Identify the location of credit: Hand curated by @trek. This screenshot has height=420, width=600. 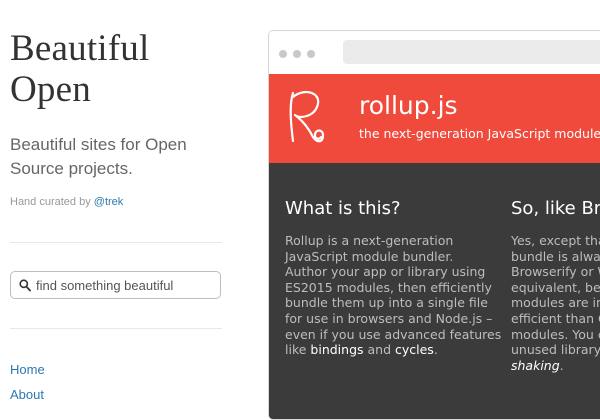
(66, 202).